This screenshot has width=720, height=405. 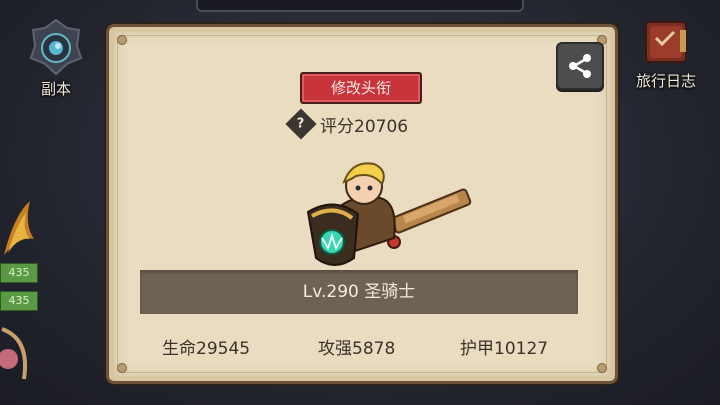 I want to click on help-icon: ?, so click(x=301, y=124).